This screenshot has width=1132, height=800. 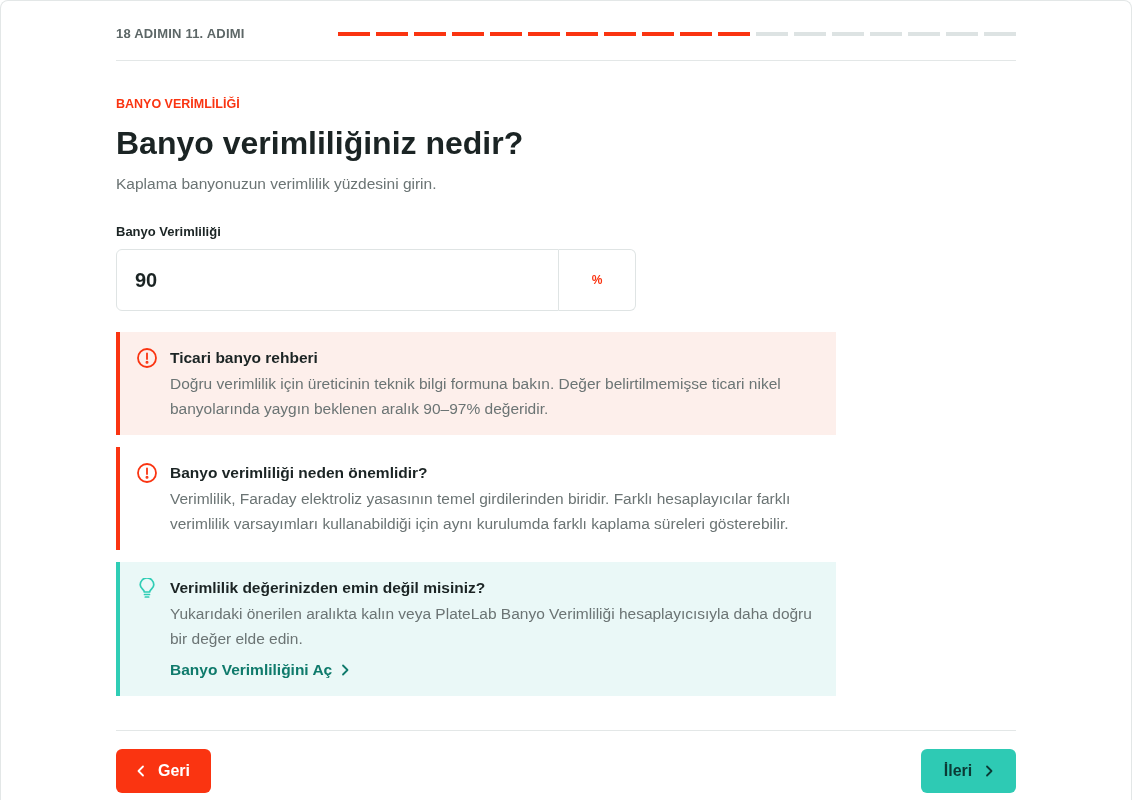 What do you see at coordinates (299, 473) in the screenshot?
I see `callout-title: Banyo verimliliği neden önemlidir?` at bounding box center [299, 473].